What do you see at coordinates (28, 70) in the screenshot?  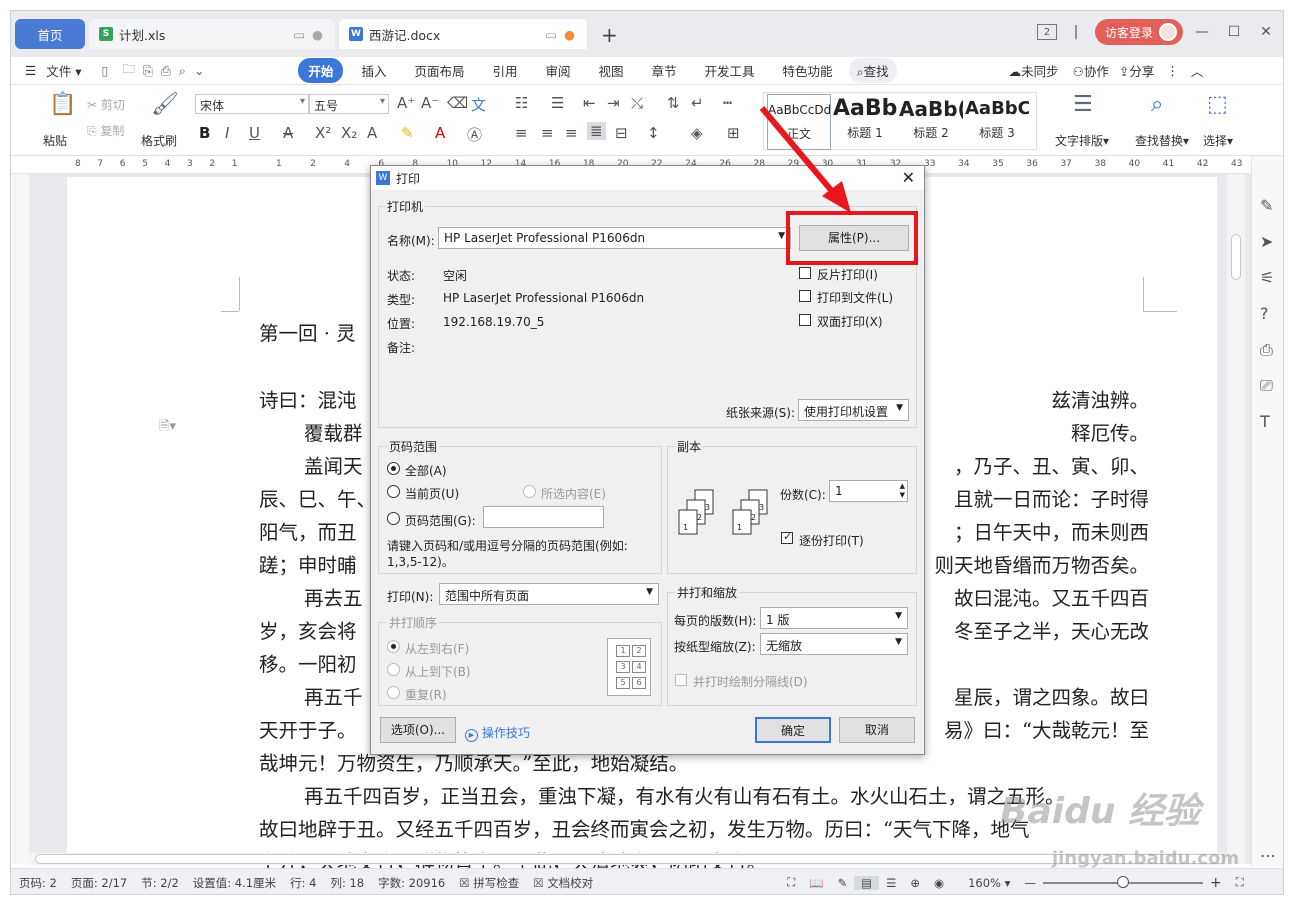 I see `hamburger-icon: ☰` at bounding box center [28, 70].